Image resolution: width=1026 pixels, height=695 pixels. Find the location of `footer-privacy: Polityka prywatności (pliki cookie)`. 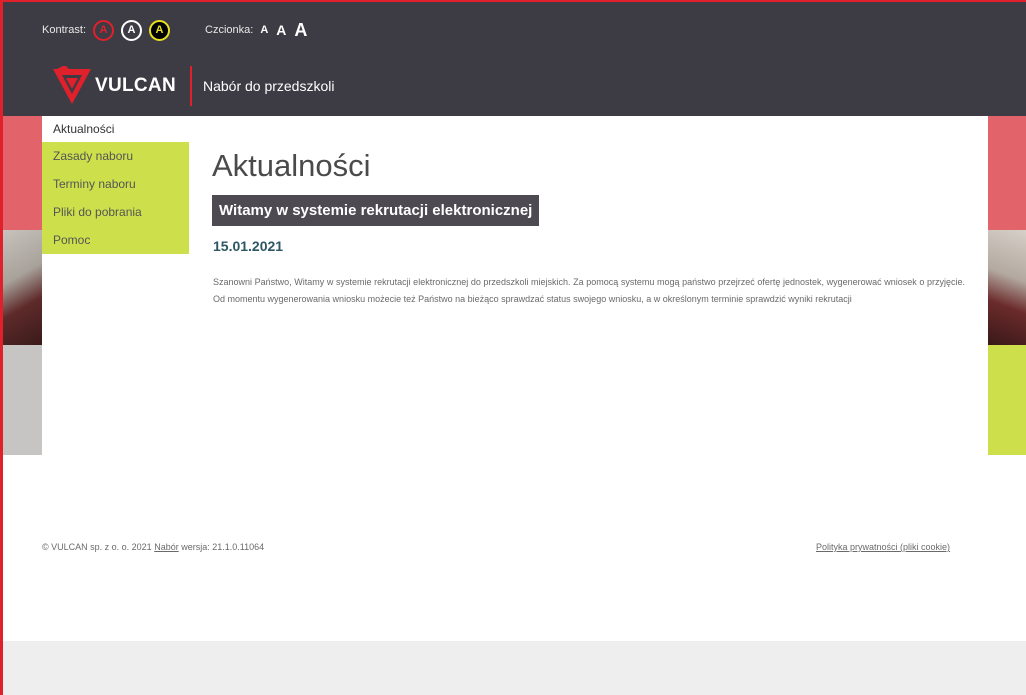

footer-privacy: Polityka prywatności (pliki cookie) is located at coordinates (883, 547).